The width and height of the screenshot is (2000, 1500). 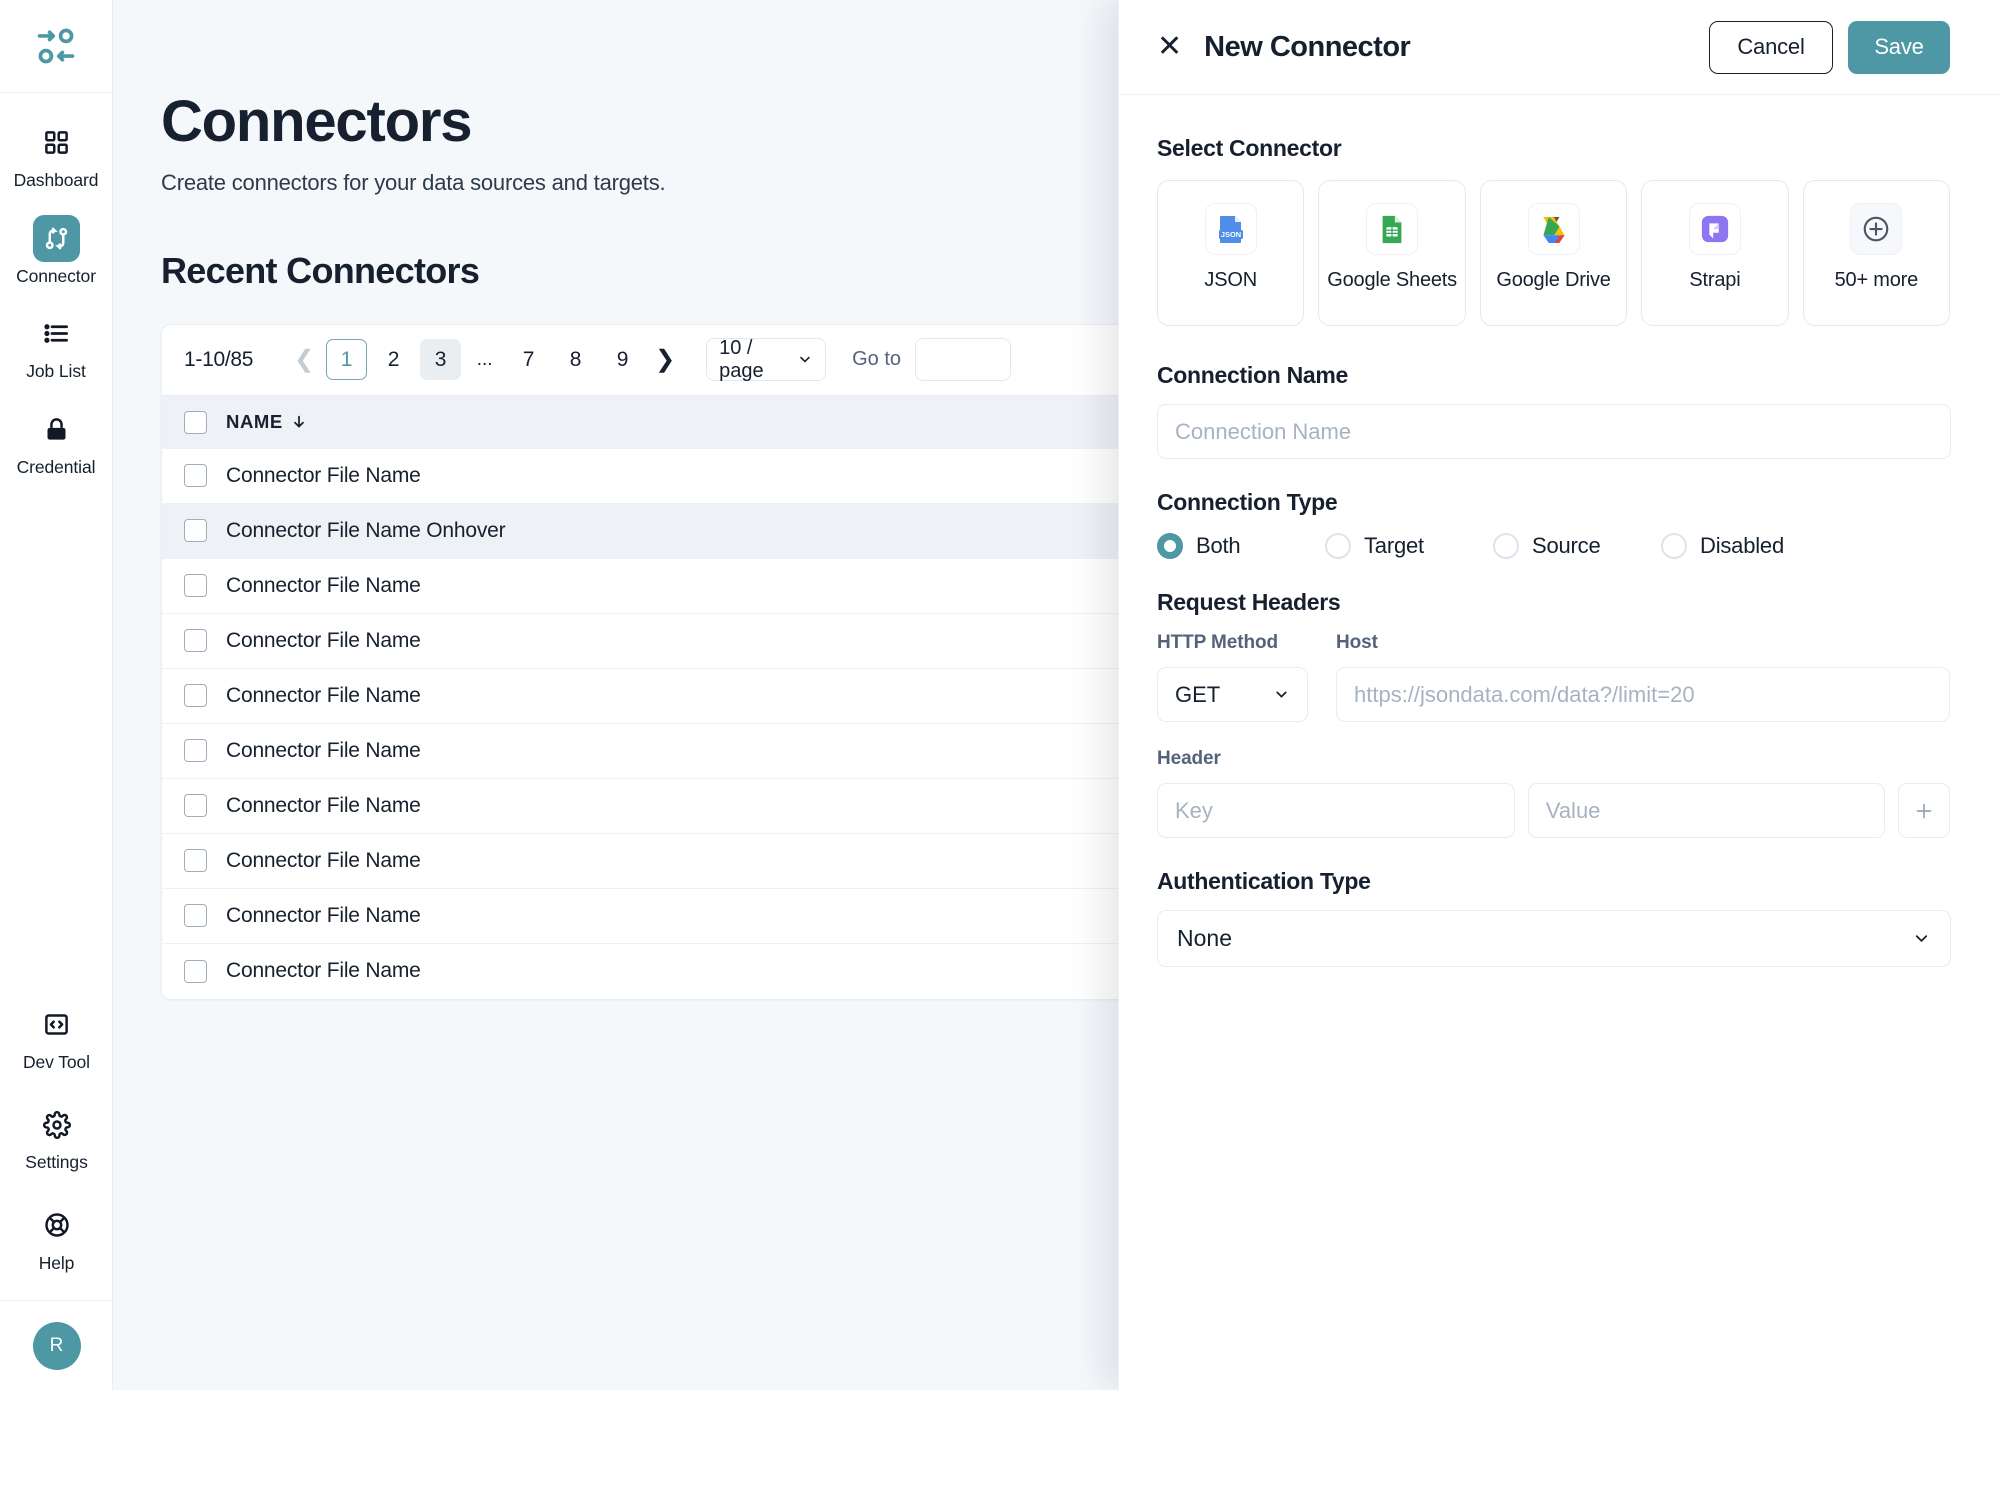 I want to click on code-icon, so click(x=56, y=1024).